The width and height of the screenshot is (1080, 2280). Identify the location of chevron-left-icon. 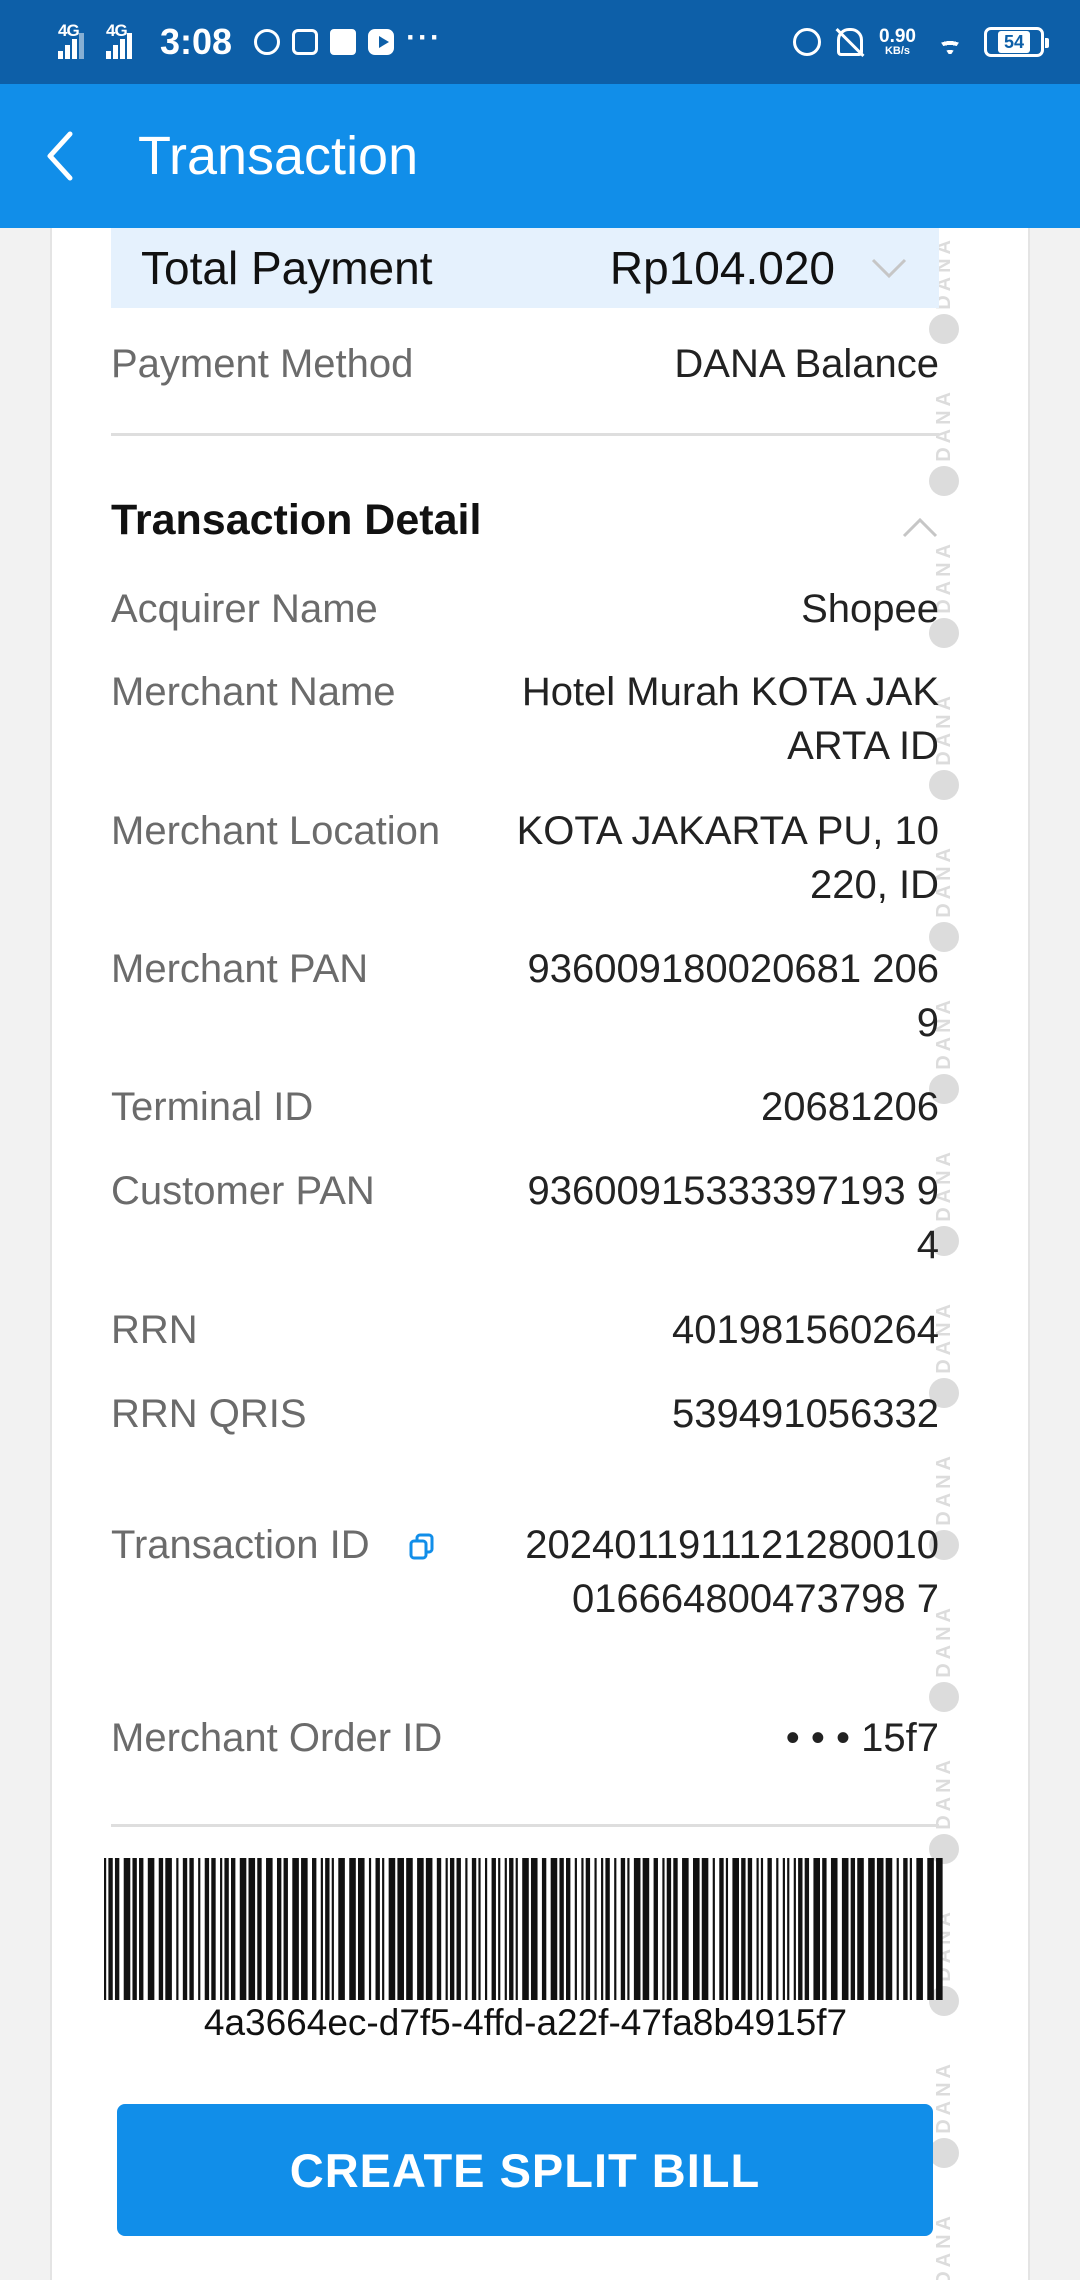
(60, 156).